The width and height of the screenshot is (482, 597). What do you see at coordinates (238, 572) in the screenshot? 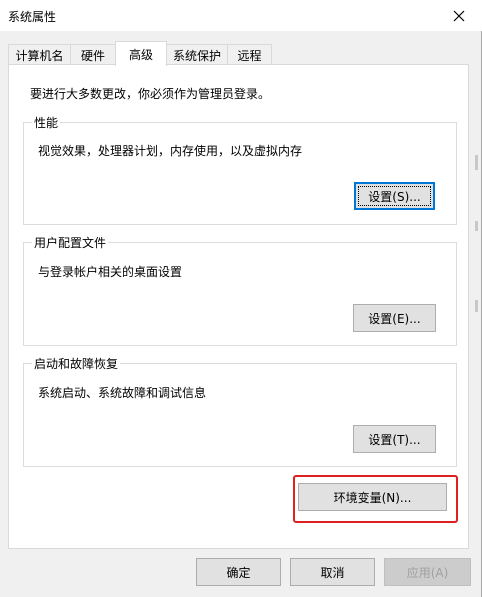
I see `ok-button: 确定` at bounding box center [238, 572].